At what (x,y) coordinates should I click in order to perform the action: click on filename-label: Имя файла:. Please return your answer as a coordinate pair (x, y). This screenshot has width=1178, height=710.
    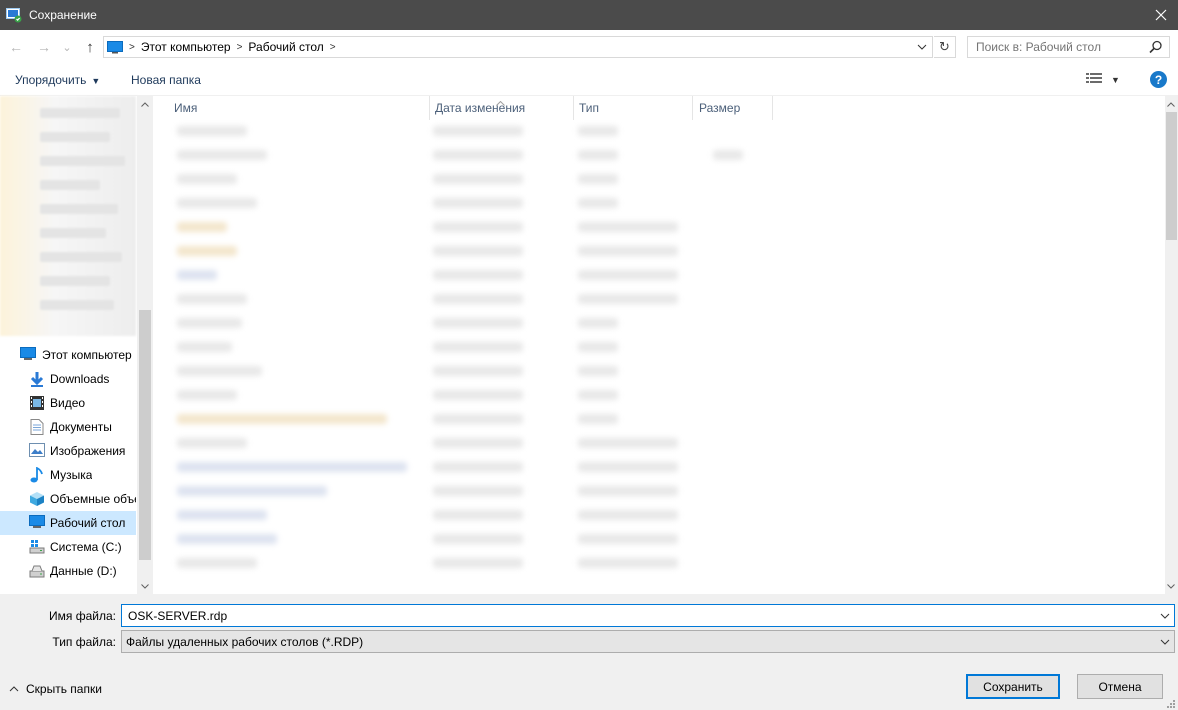
    Looking at the image, I should click on (82, 616).